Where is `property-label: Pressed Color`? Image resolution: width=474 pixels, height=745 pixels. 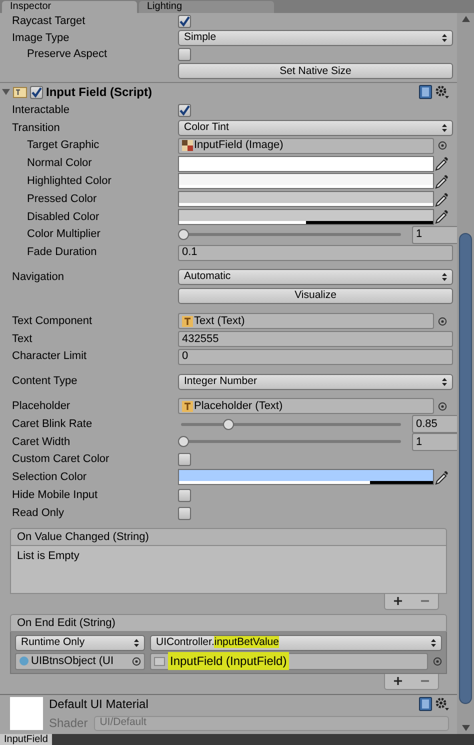
property-label: Pressed Color is located at coordinates (62, 199).